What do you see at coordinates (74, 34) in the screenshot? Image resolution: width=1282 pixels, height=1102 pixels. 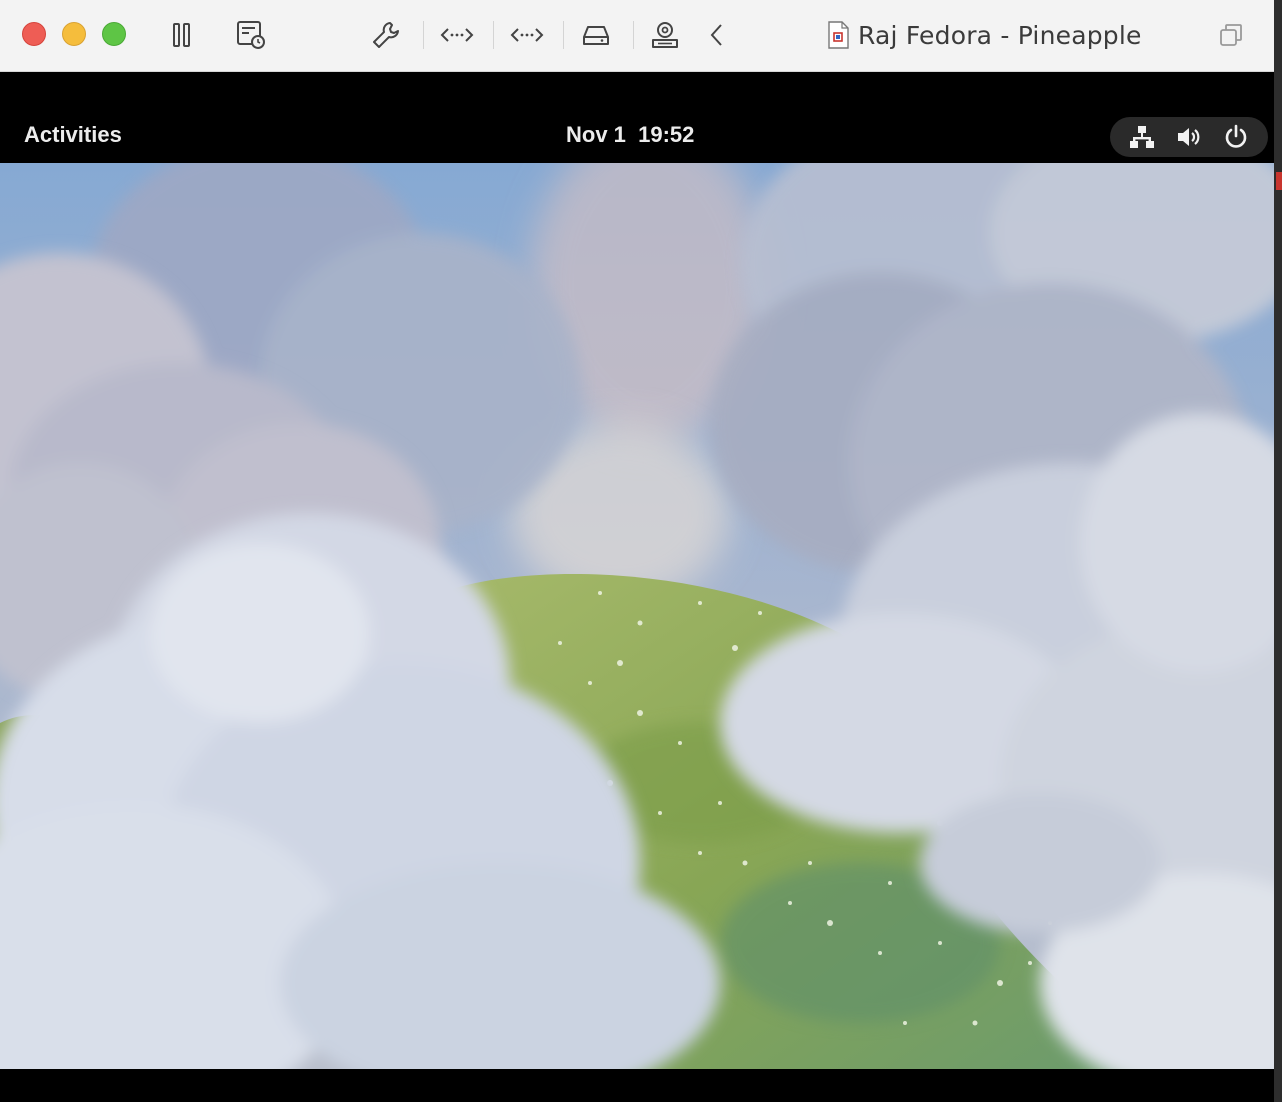 I see `minimize-window-button` at bounding box center [74, 34].